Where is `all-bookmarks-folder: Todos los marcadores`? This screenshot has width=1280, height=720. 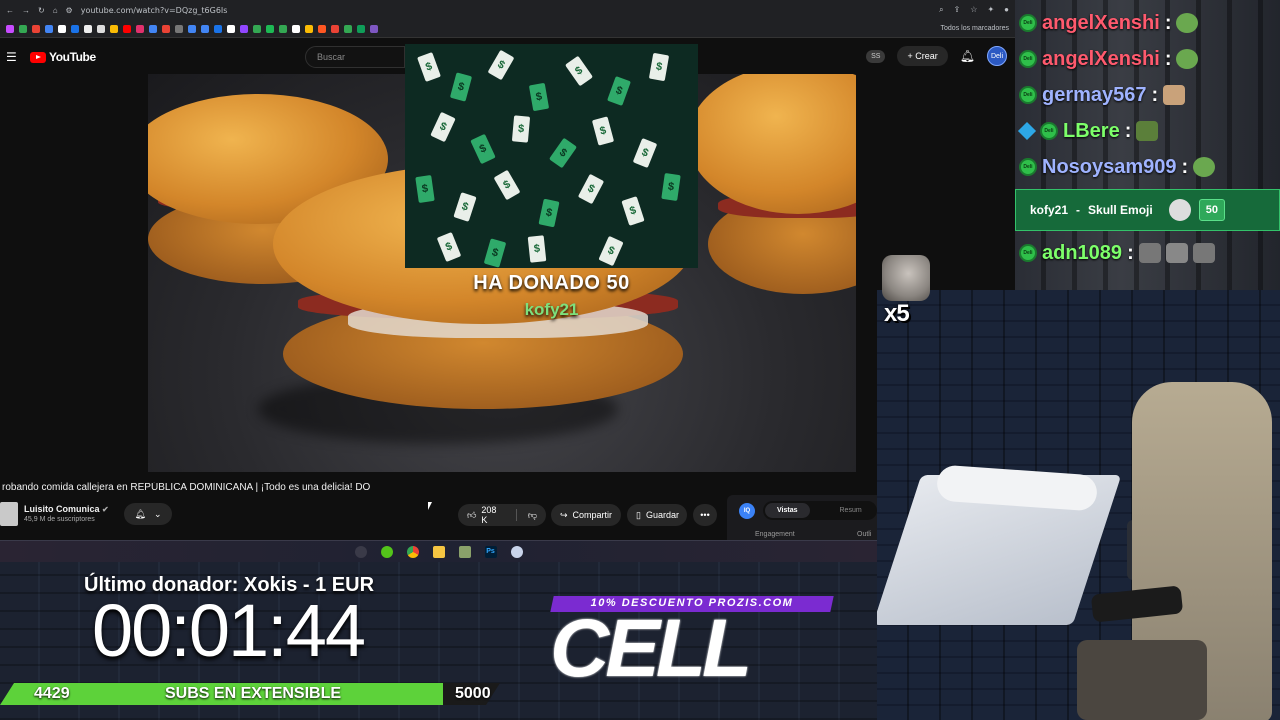 all-bookmarks-folder: Todos los marcadores is located at coordinates (975, 28).